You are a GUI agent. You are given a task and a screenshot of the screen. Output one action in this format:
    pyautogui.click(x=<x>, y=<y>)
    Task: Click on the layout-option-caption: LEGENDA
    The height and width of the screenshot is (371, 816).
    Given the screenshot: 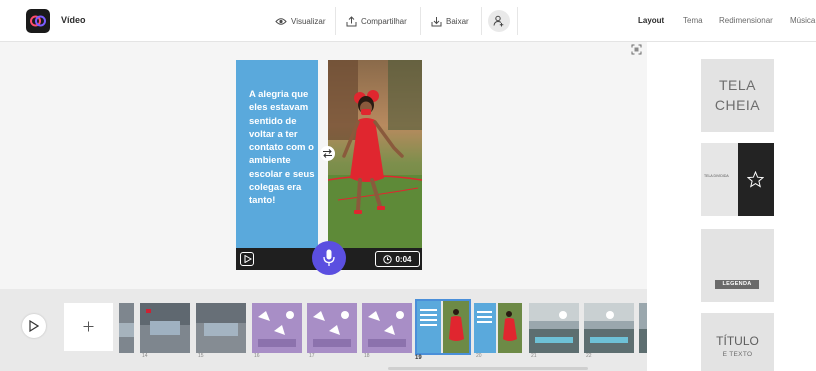 What is the action you would take?
    pyautogui.click(x=737, y=265)
    